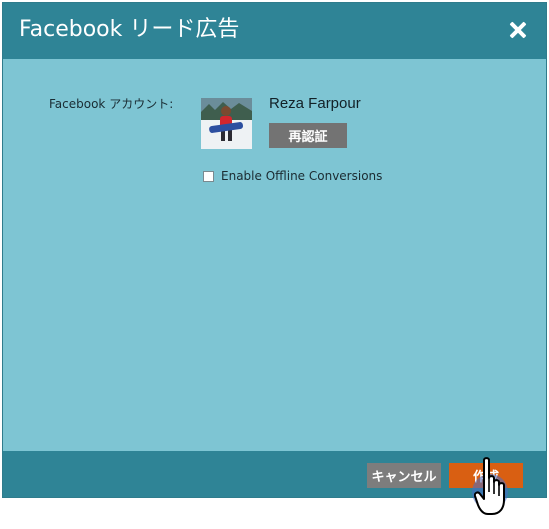 The image size is (549, 529). I want to click on offline-conversions-row: Enable Offline Conversions, so click(292, 176).